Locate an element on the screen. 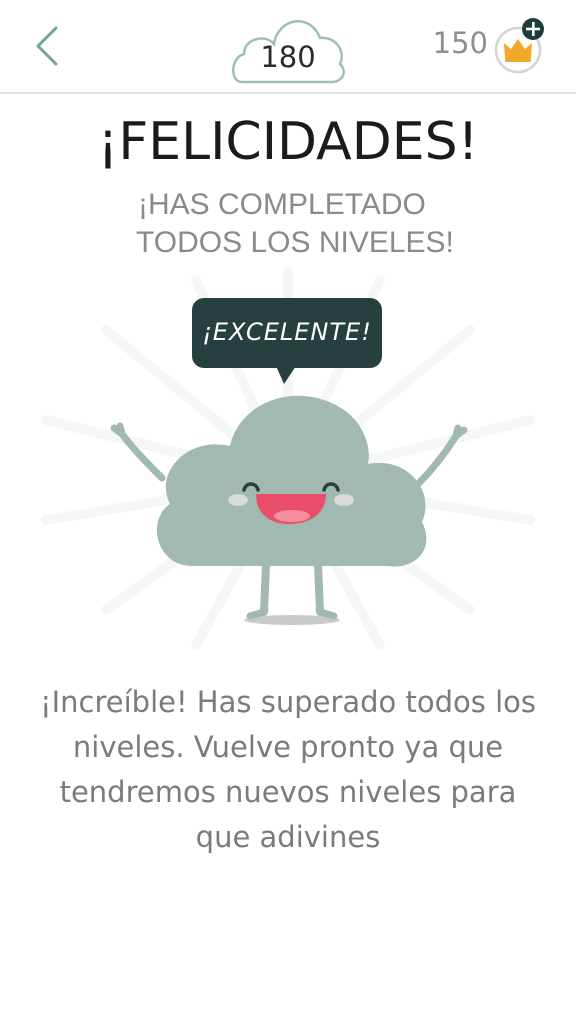 This screenshot has width=576, height=1024. top-bar: 180 150 is located at coordinates (288, 47).